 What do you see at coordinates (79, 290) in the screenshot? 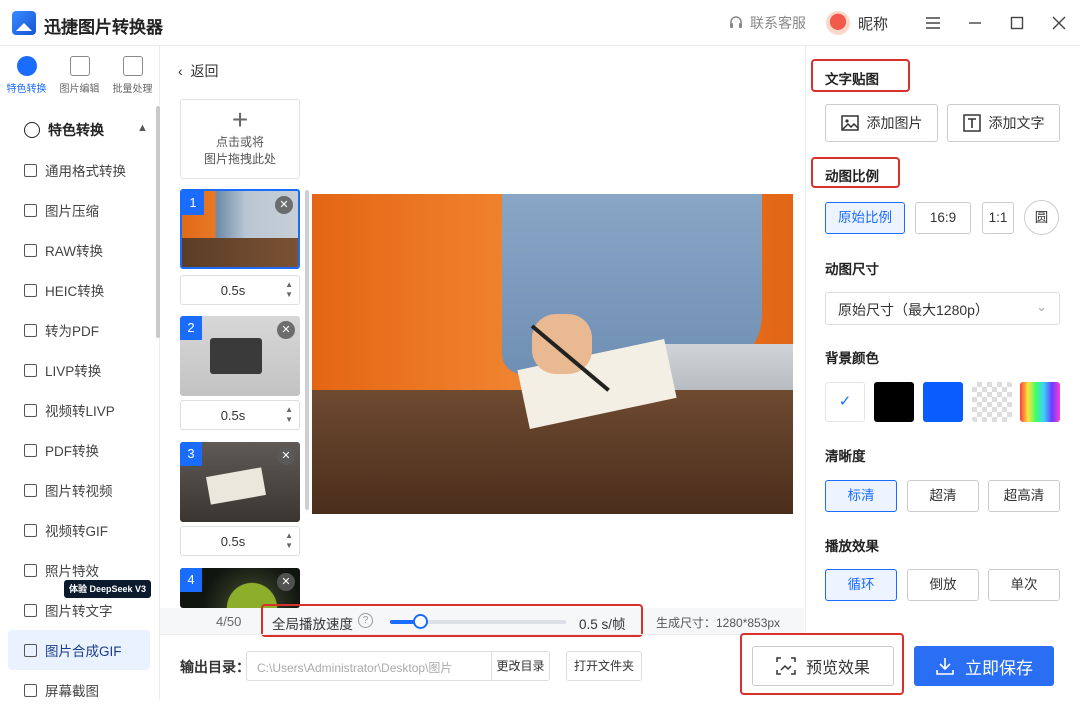
I see `sidebar-item: HEIC转换` at bounding box center [79, 290].